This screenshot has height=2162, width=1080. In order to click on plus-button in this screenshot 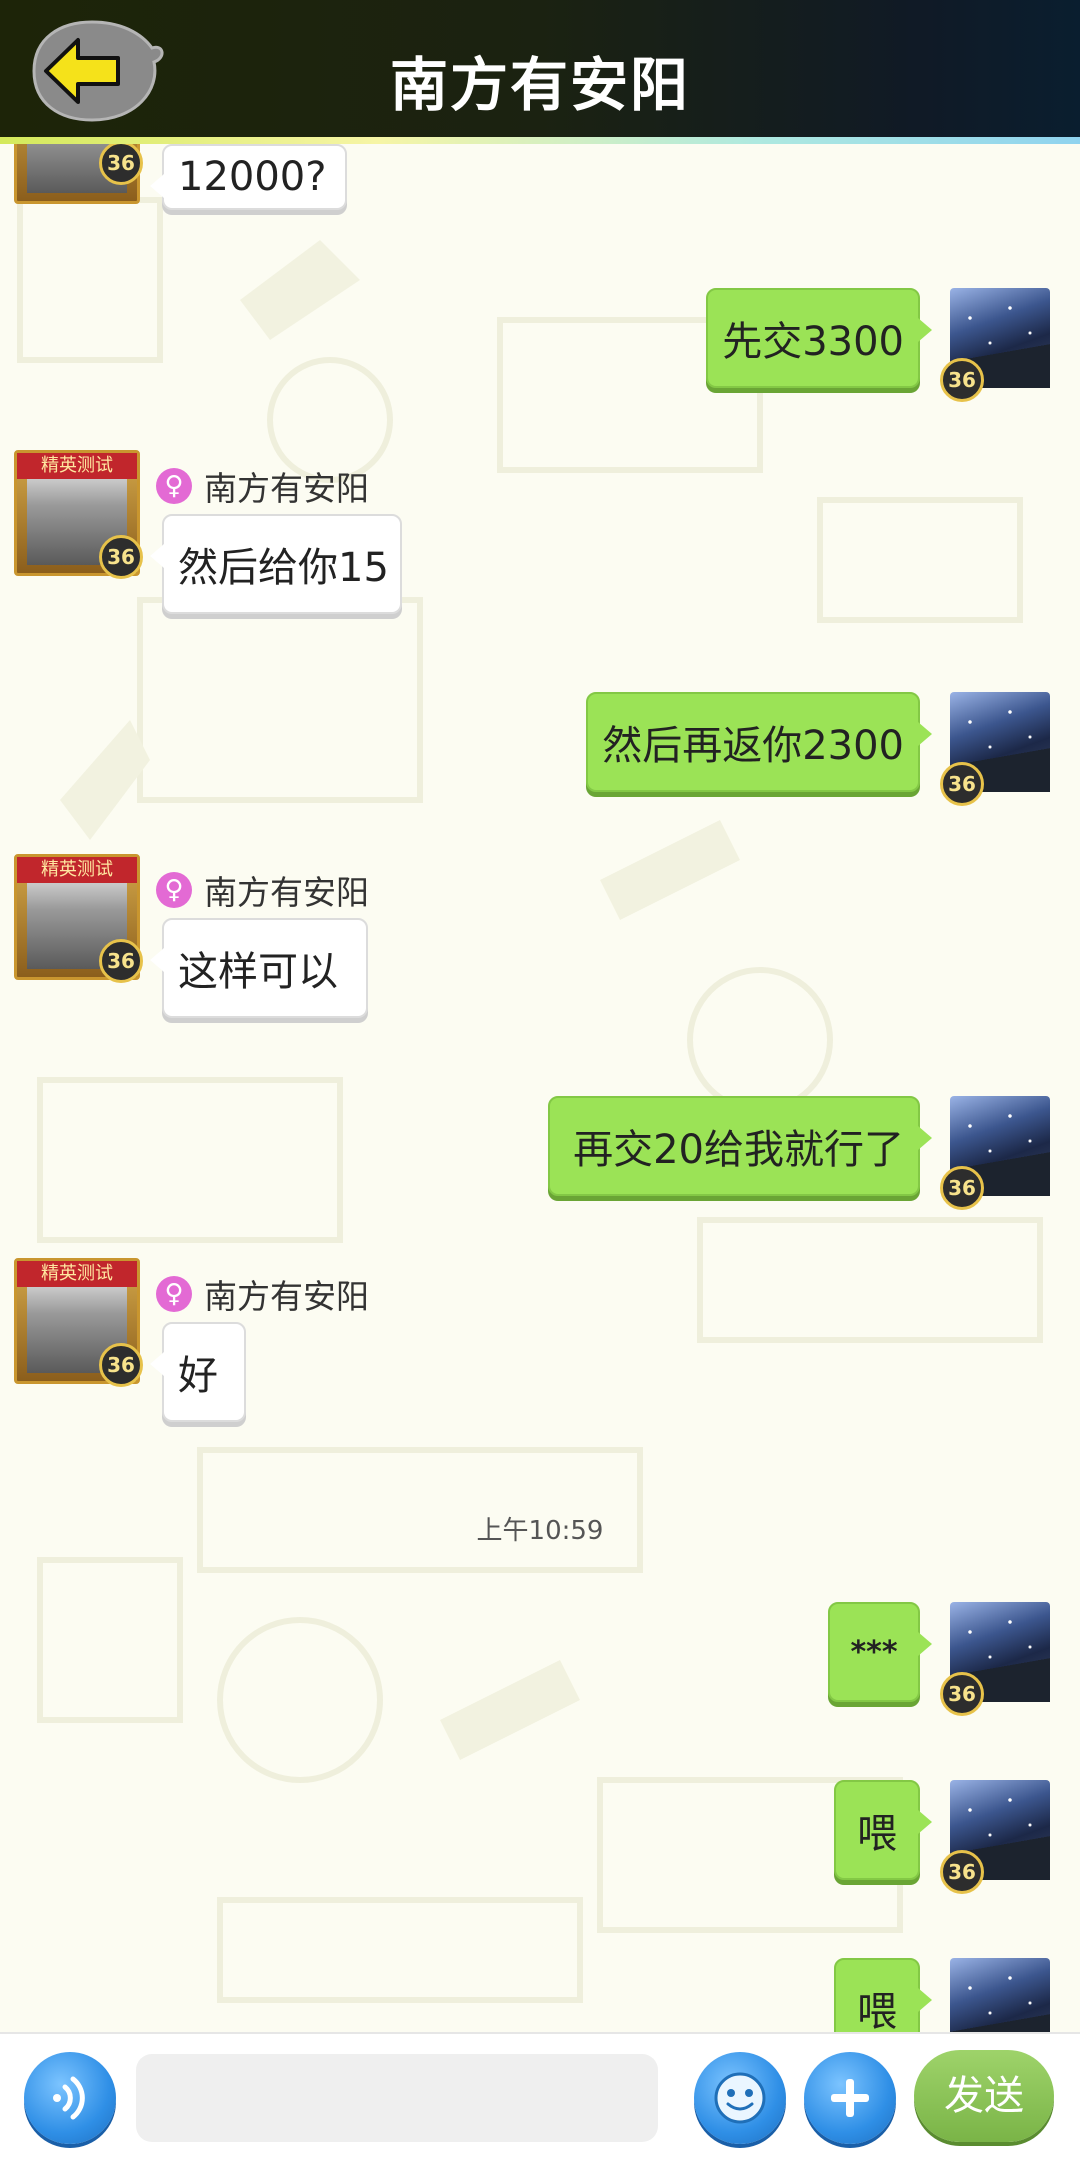, I will do `click(850, 2098)`.